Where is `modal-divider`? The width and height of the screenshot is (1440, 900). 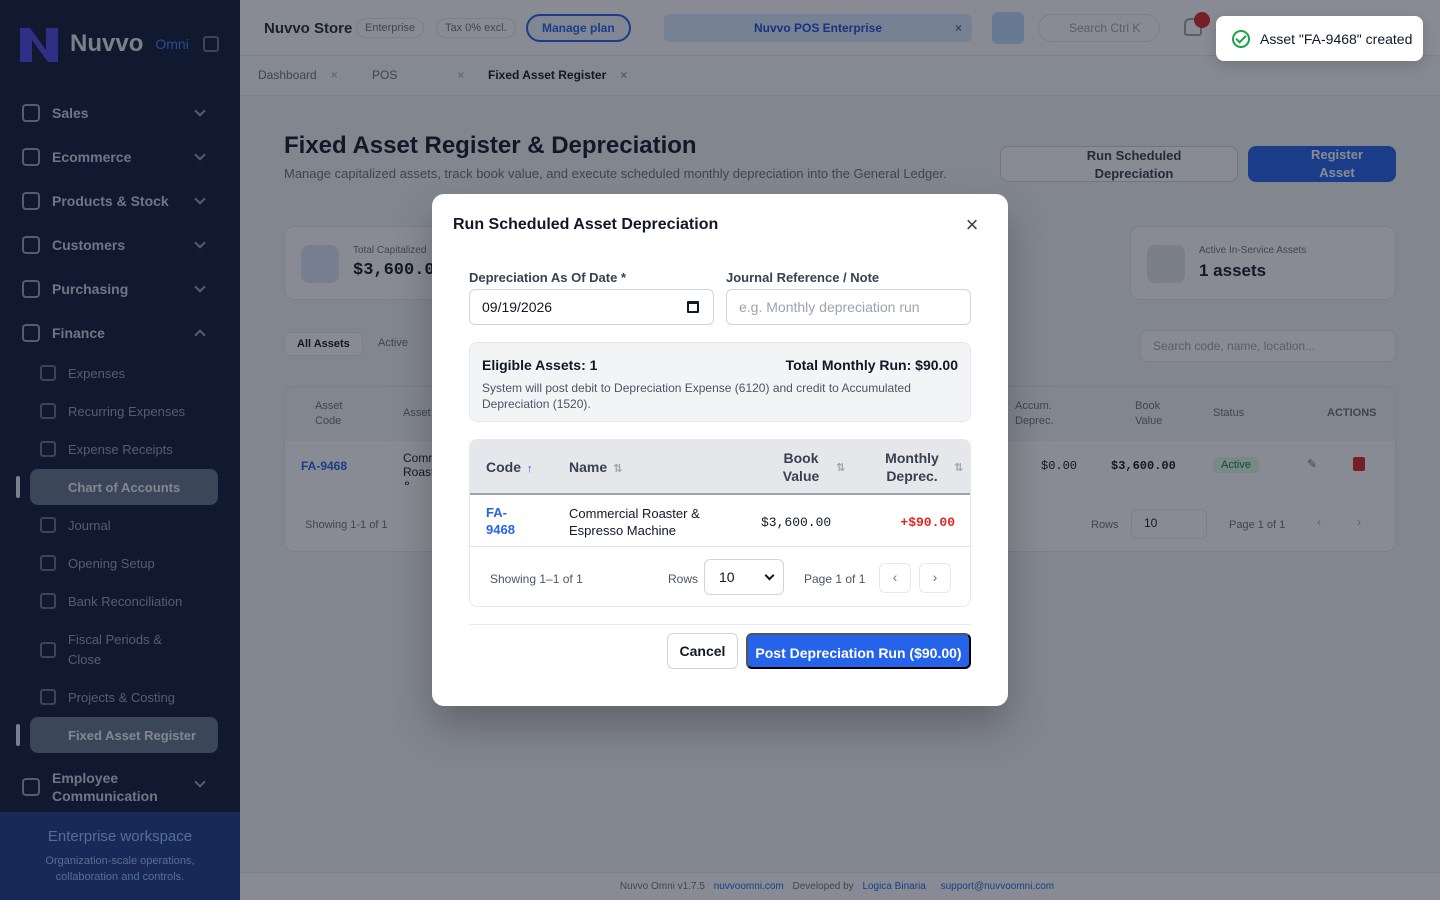 modal-divider is located at coordinates (720, 624).